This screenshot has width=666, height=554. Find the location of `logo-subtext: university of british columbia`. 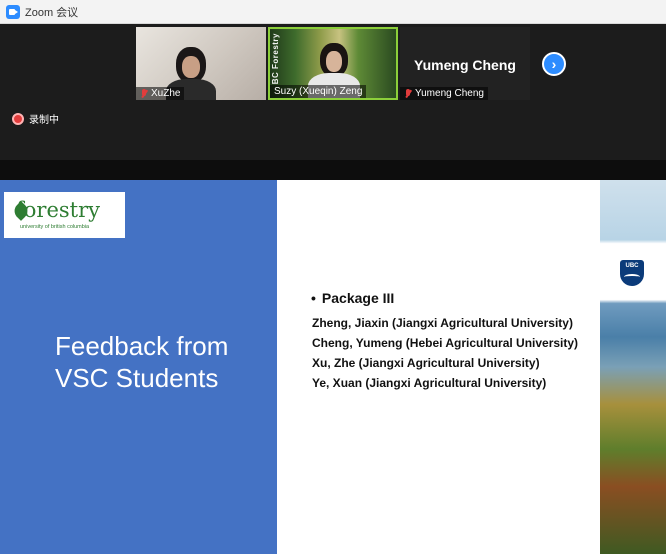

logo-subtext: university of british columbia is located at coordinates (55, 227).